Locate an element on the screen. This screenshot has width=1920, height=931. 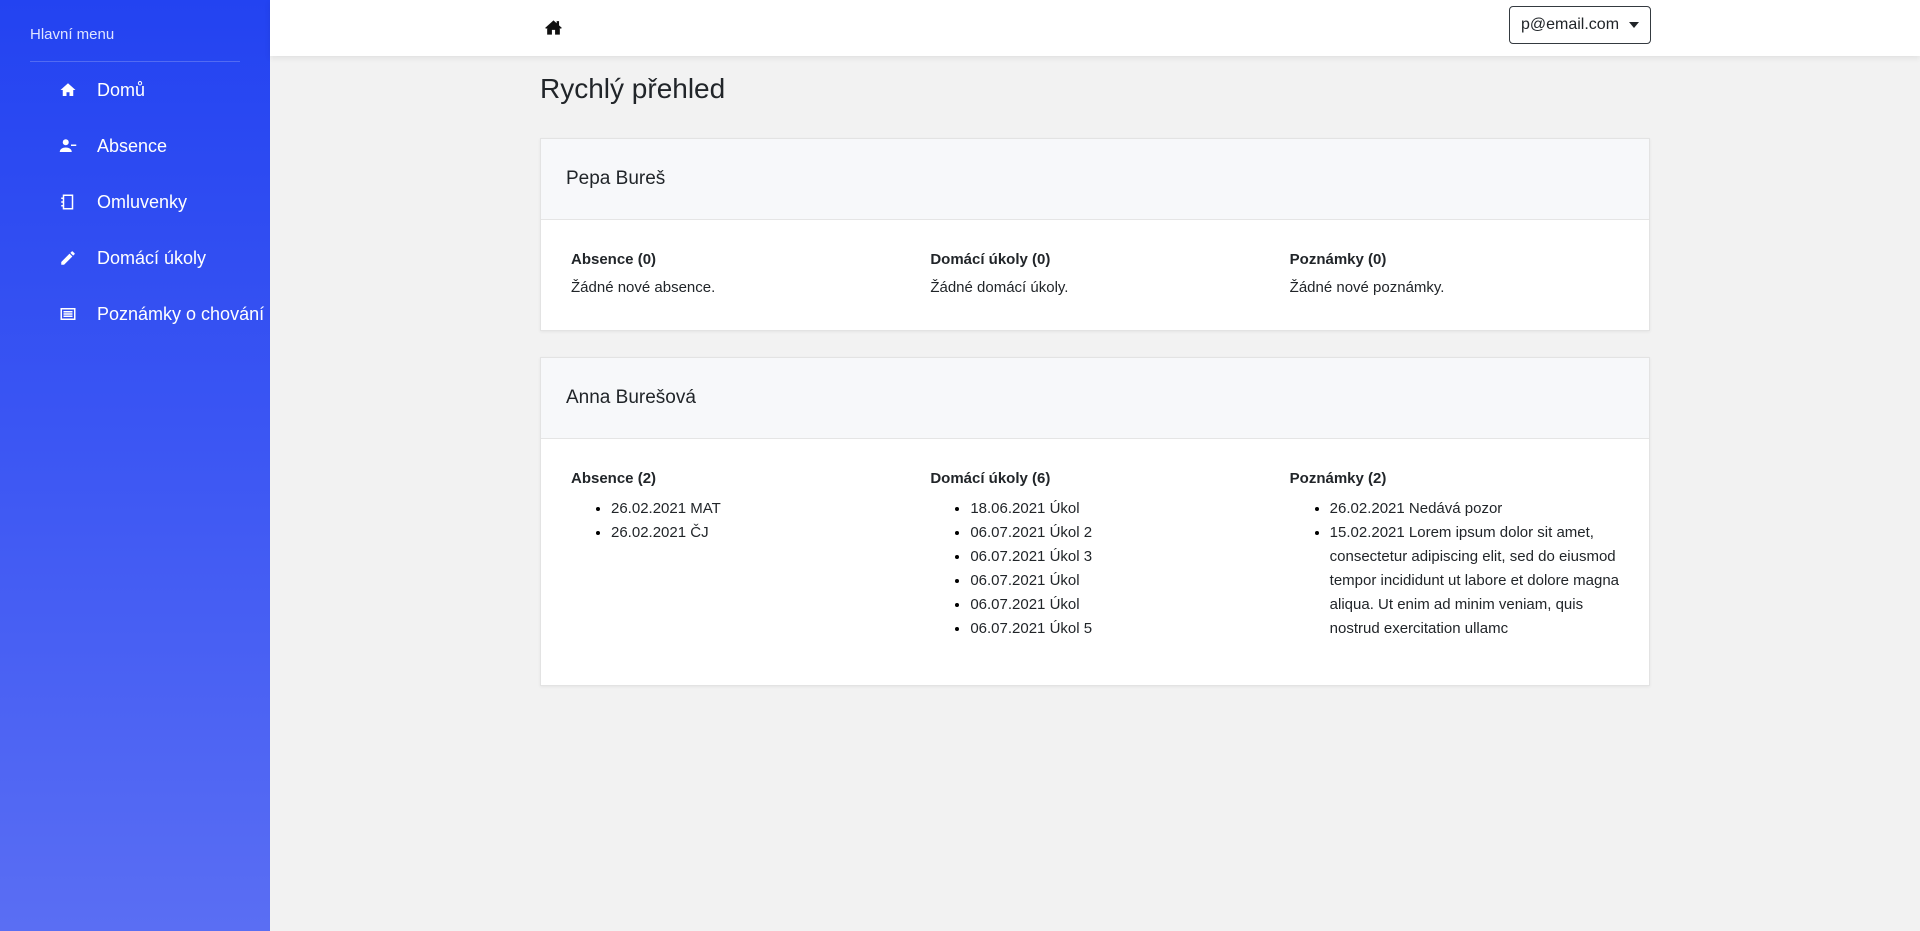
homework-heading: Domácí úkoly (0) is located at coordinates (990, 259).